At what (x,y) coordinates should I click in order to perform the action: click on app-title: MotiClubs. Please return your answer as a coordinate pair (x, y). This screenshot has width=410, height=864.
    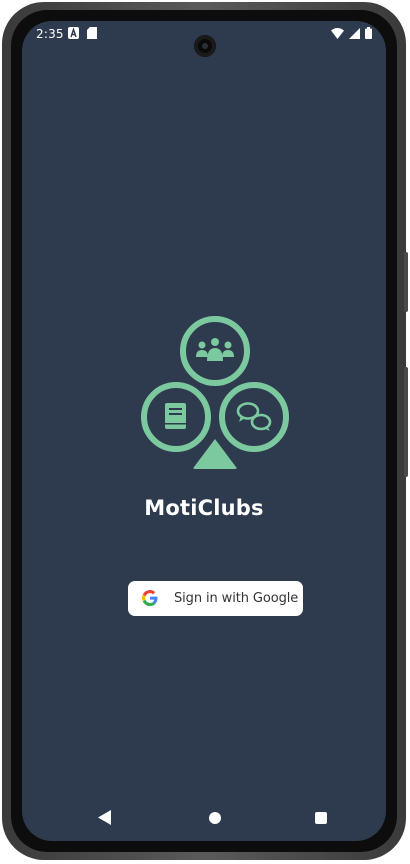
    Looking at the image, I should click on (204, 508).